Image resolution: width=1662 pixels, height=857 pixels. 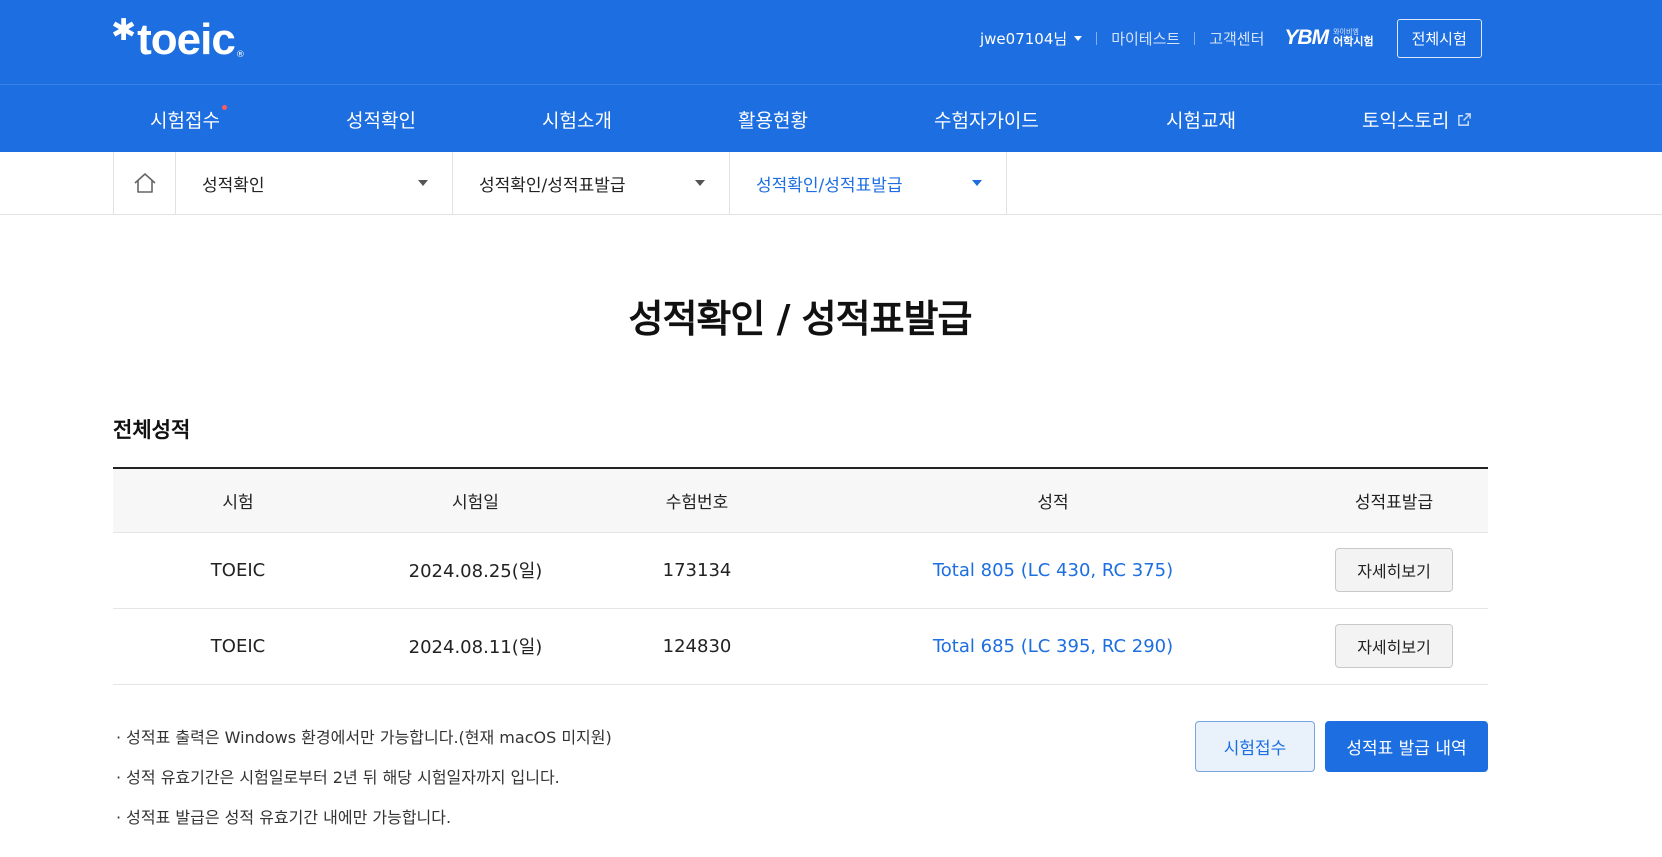 What do you see at coordinates (1465, 119) in the screenshot?
I see `external-link-icon` at bounding box center [1465, 119].